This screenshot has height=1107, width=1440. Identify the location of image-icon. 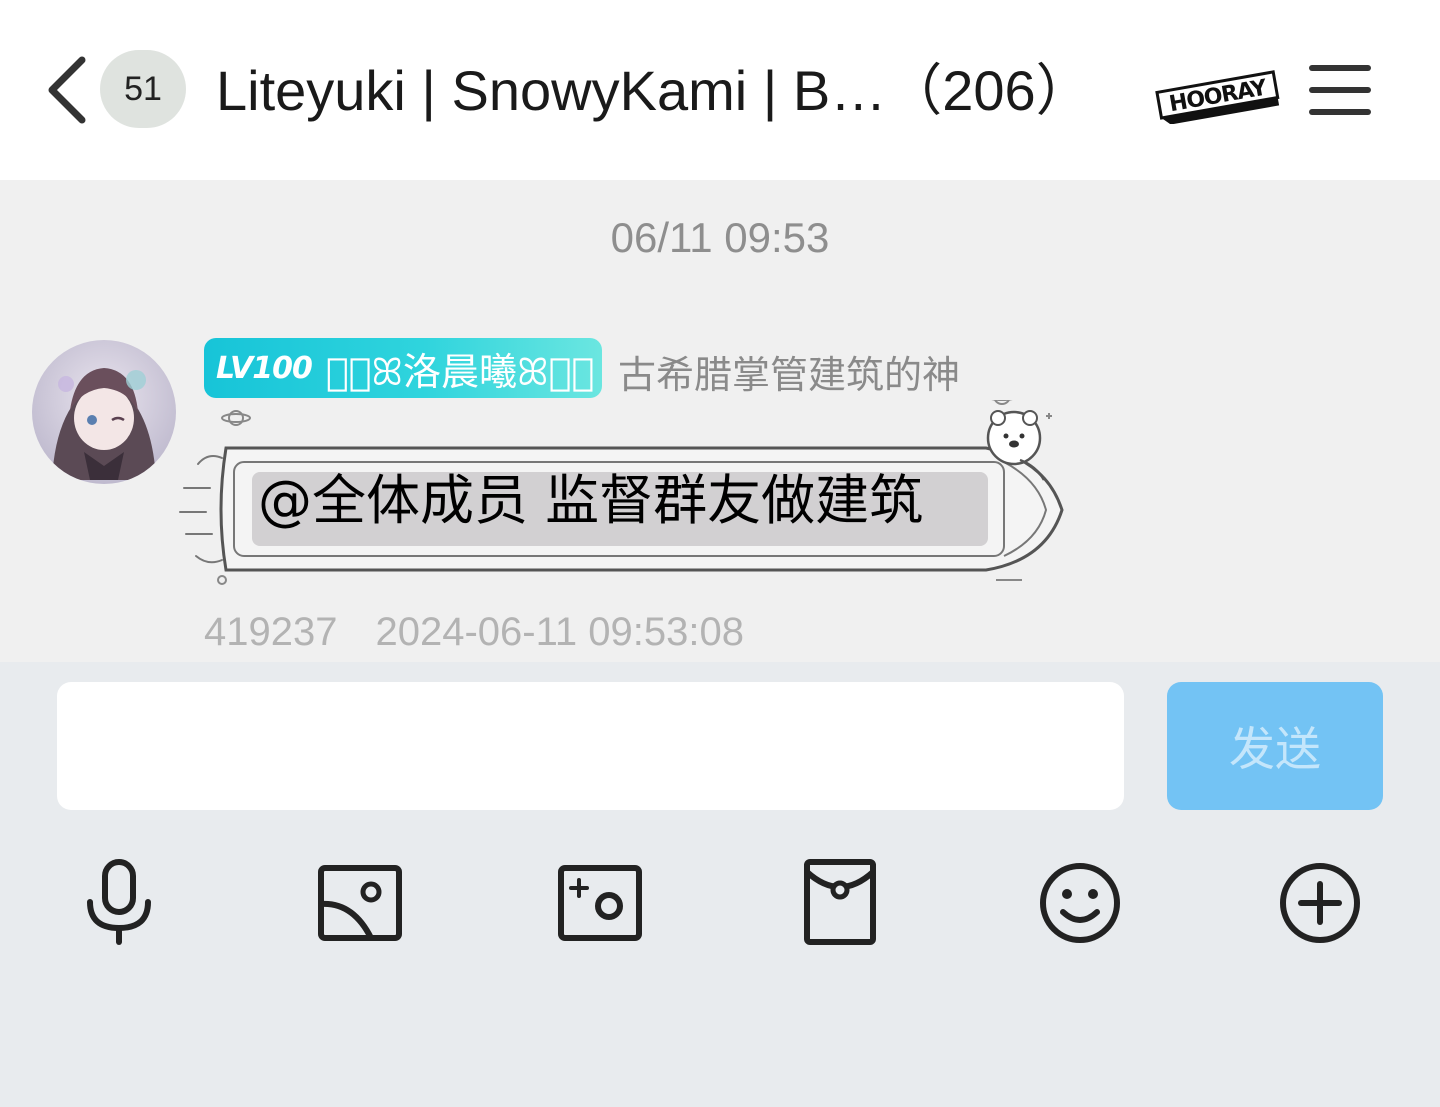
(360, 903).